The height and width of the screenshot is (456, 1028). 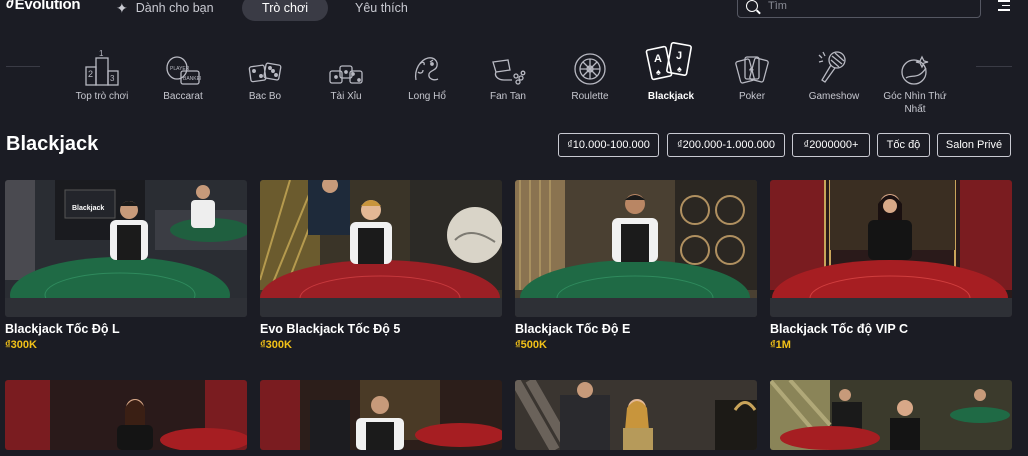 I want to click on category-divider-left, so click(x=23, y=66).